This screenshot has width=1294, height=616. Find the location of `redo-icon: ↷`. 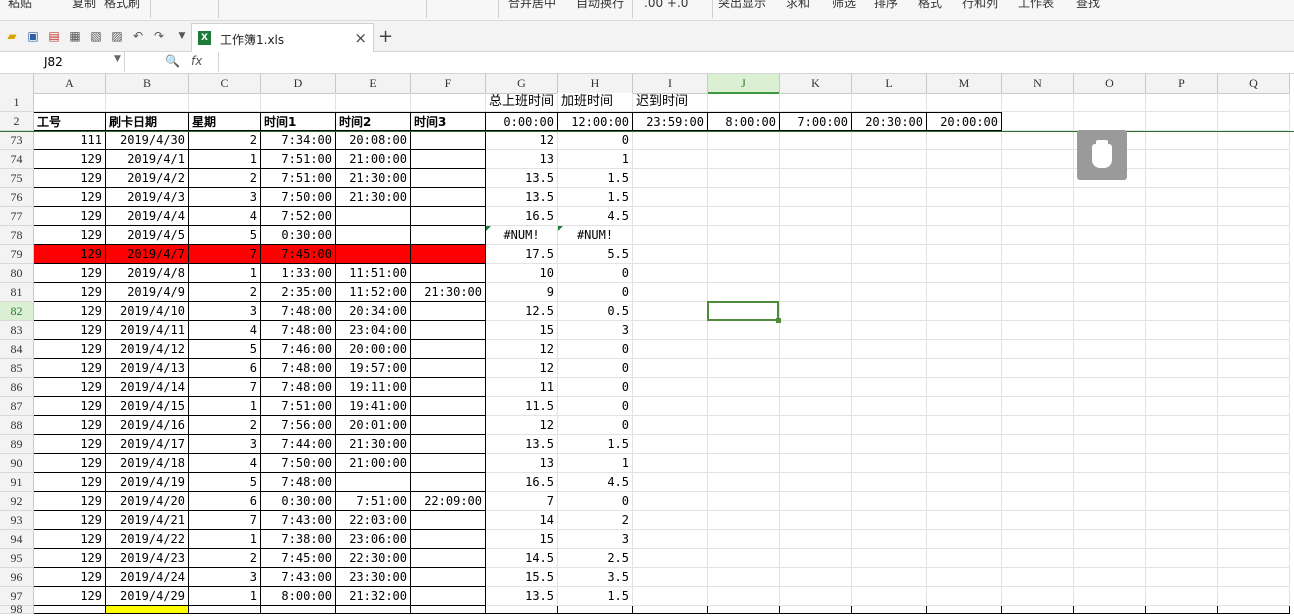

redo-icon: ↷ is located at coordinates (159, 36).